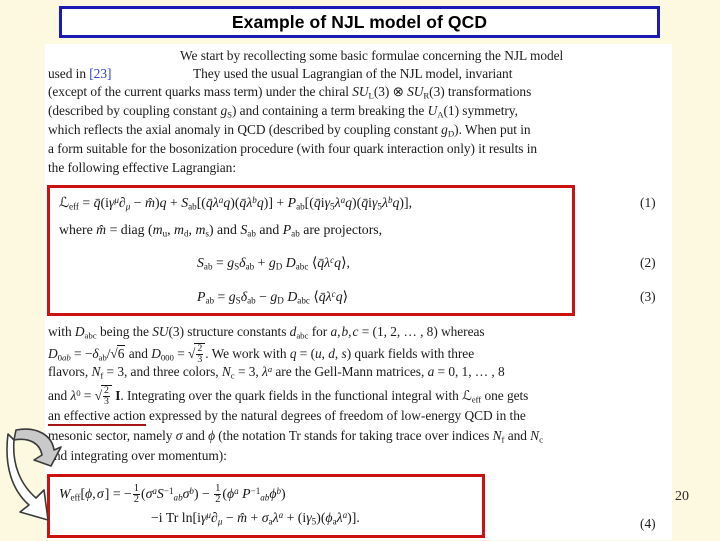 The height and width of the screenshot is (541, 720). I want to click on citation-link: [23], so click(100, 73).